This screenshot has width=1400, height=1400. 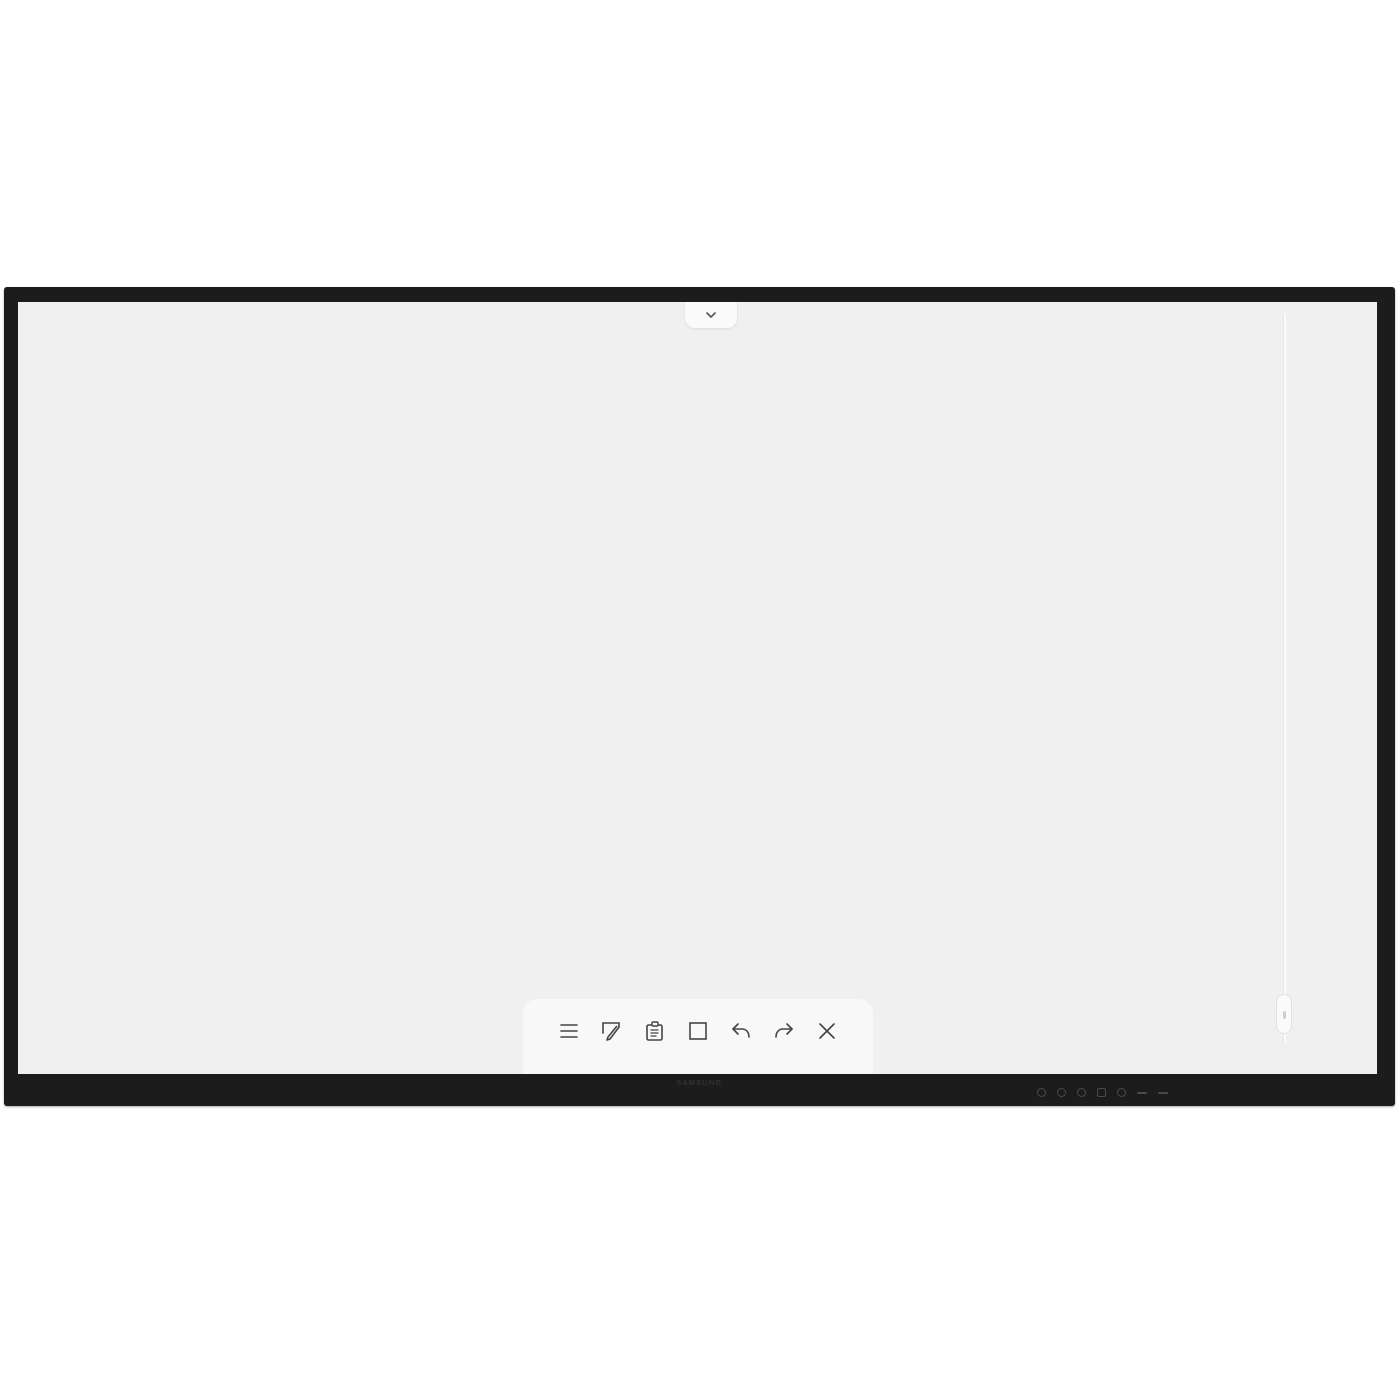 I want to click on bottom-toolbar, so click(x=698, y=1036).